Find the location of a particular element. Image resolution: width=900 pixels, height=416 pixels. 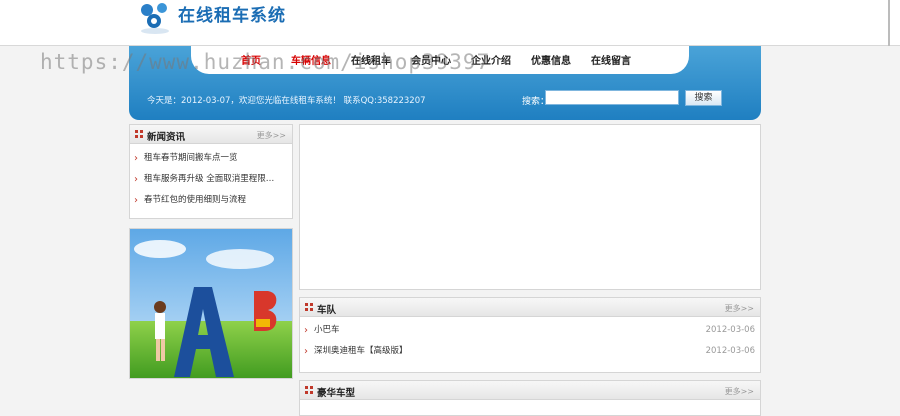

site-title: 在线租车系统 is located at coordinates (232, 16).